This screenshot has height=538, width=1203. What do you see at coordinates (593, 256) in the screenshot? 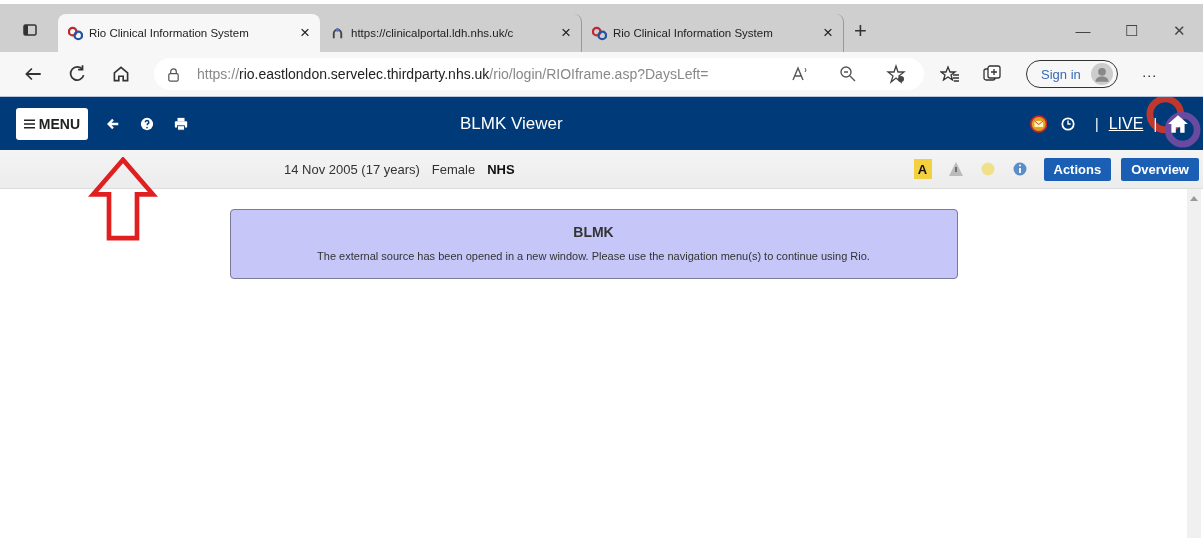
I see `notice-message: The external source has been opened in a new window. Please use the navigation menu(s) to continue using Rio.` at bounding box center [593, 256].